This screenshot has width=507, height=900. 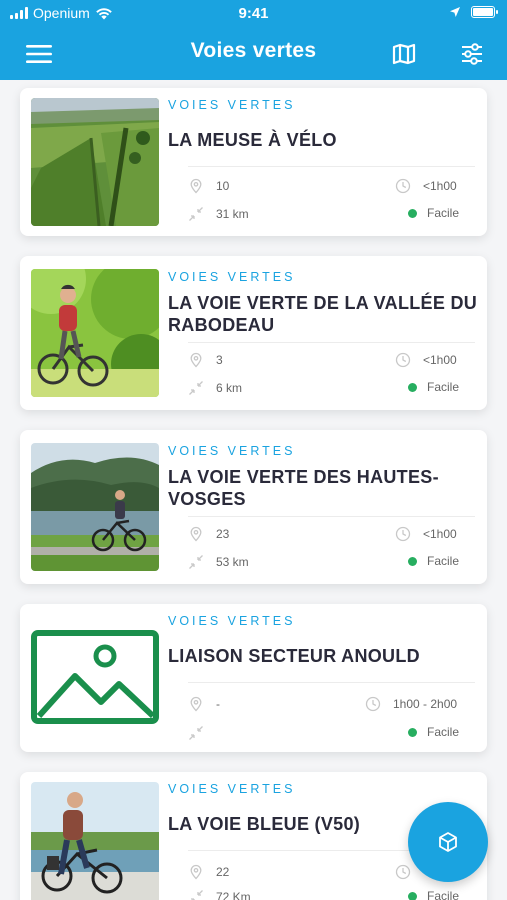 I want to click on status-time: 9:41, so click(x=253, y=13).